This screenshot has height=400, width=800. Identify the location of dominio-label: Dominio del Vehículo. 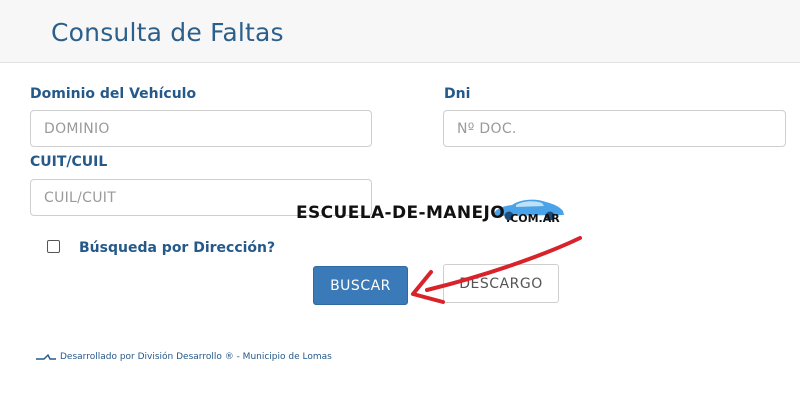
(113, 94).